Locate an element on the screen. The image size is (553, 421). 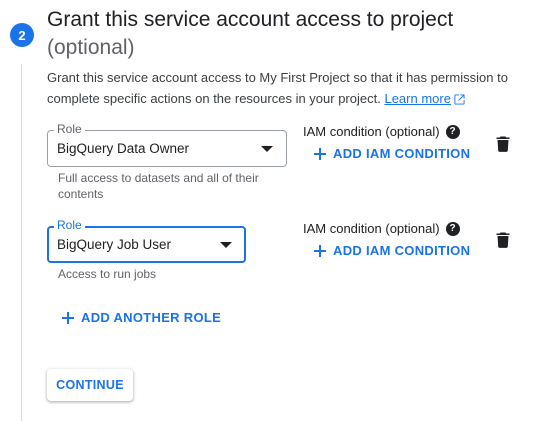
step-number-badge: 2 is located at coordinates (22, 35).